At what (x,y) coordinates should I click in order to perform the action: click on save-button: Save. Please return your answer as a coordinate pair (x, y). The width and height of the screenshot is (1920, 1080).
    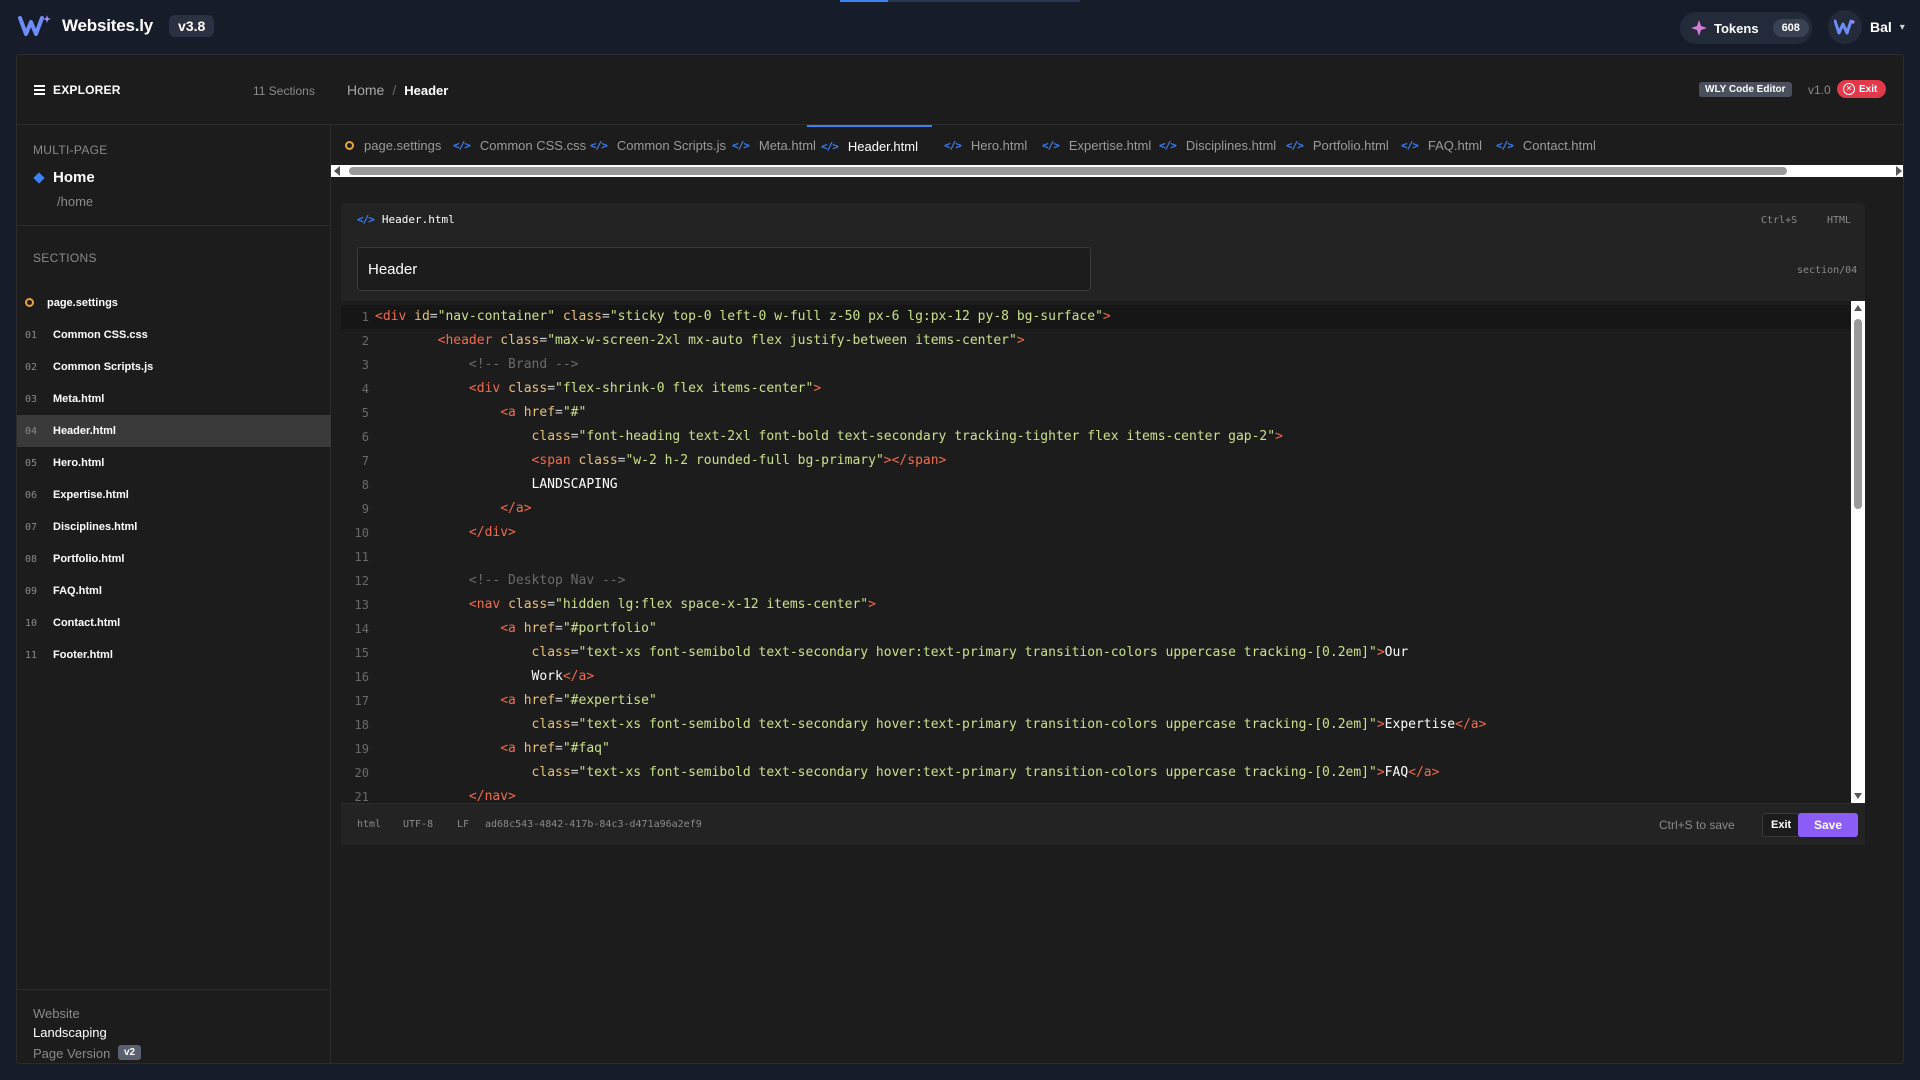
    Looking at the image, I should click on (1828, 825).